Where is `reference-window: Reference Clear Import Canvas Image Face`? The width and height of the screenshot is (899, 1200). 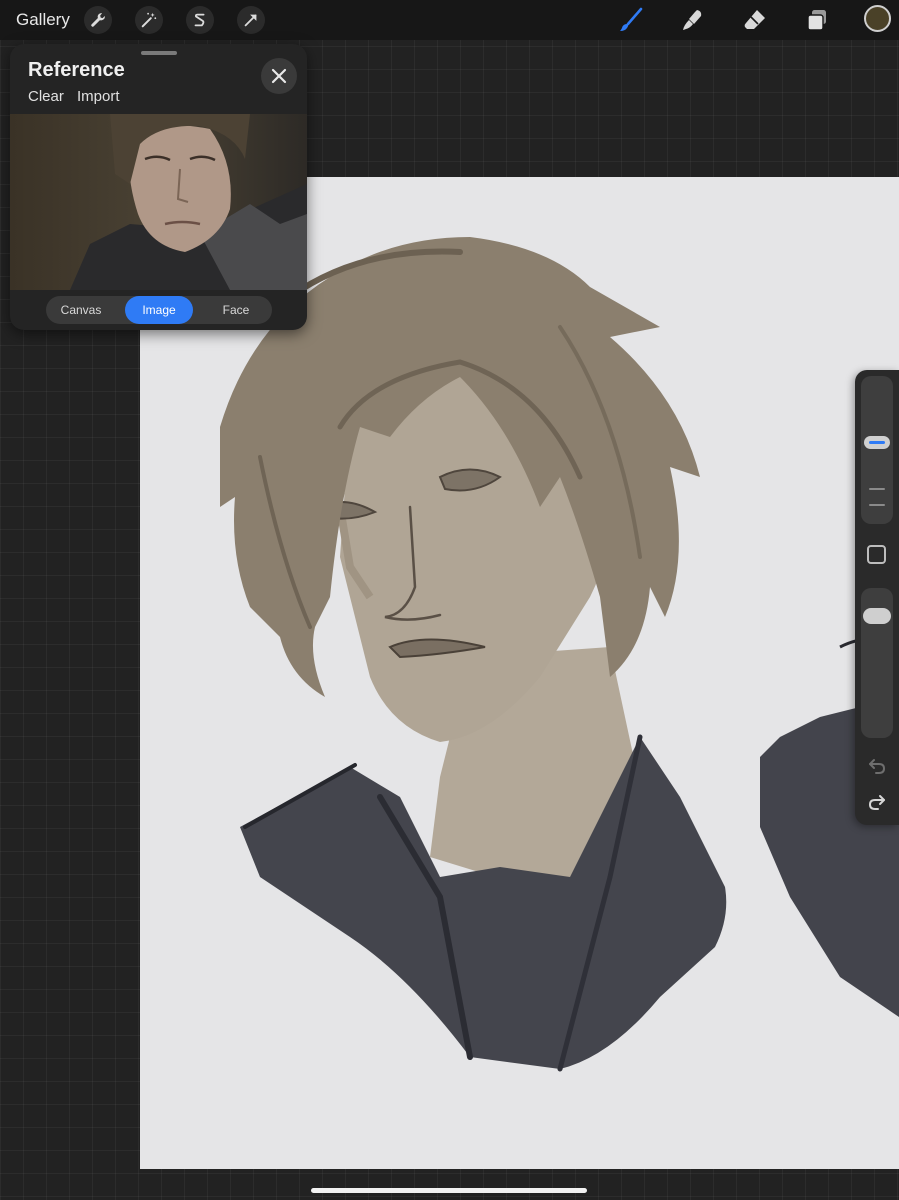
reference-window: Reference Clear Import Canvas Image Face is located at coordinates (158, 187).